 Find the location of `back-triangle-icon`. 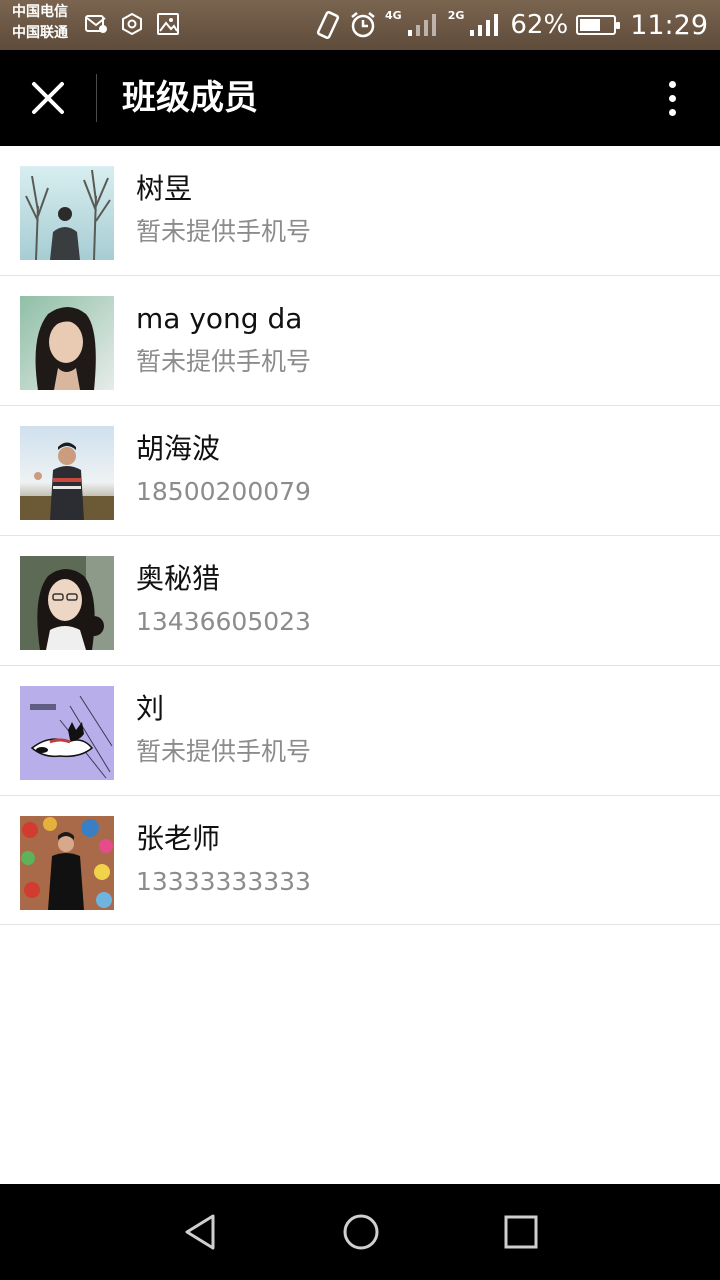

back-triangle-icon is located at coordinates (200, 1232).